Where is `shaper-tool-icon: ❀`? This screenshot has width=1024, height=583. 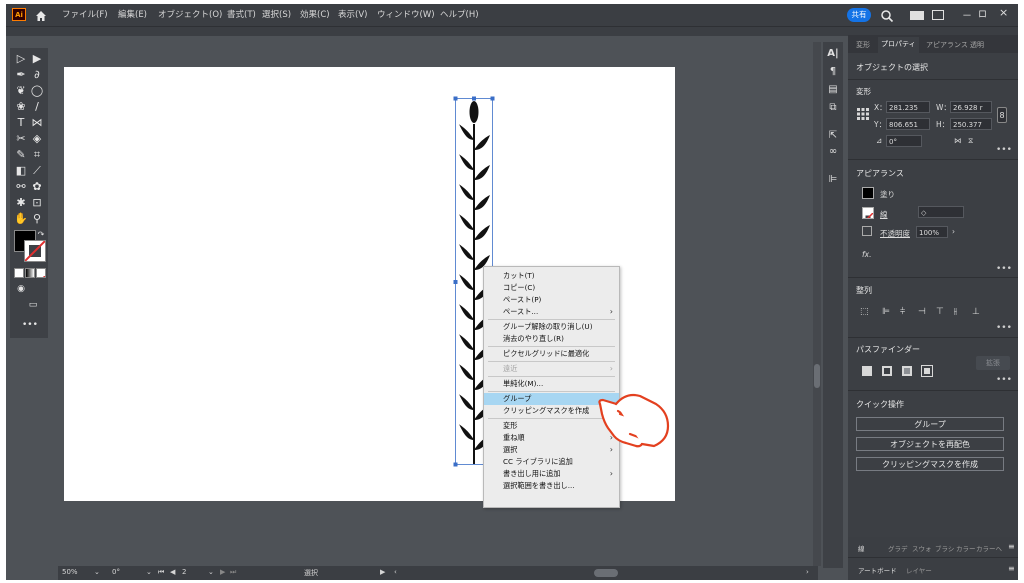 shaper-tool-icon: ❀ is located at coordinates (21, 107).